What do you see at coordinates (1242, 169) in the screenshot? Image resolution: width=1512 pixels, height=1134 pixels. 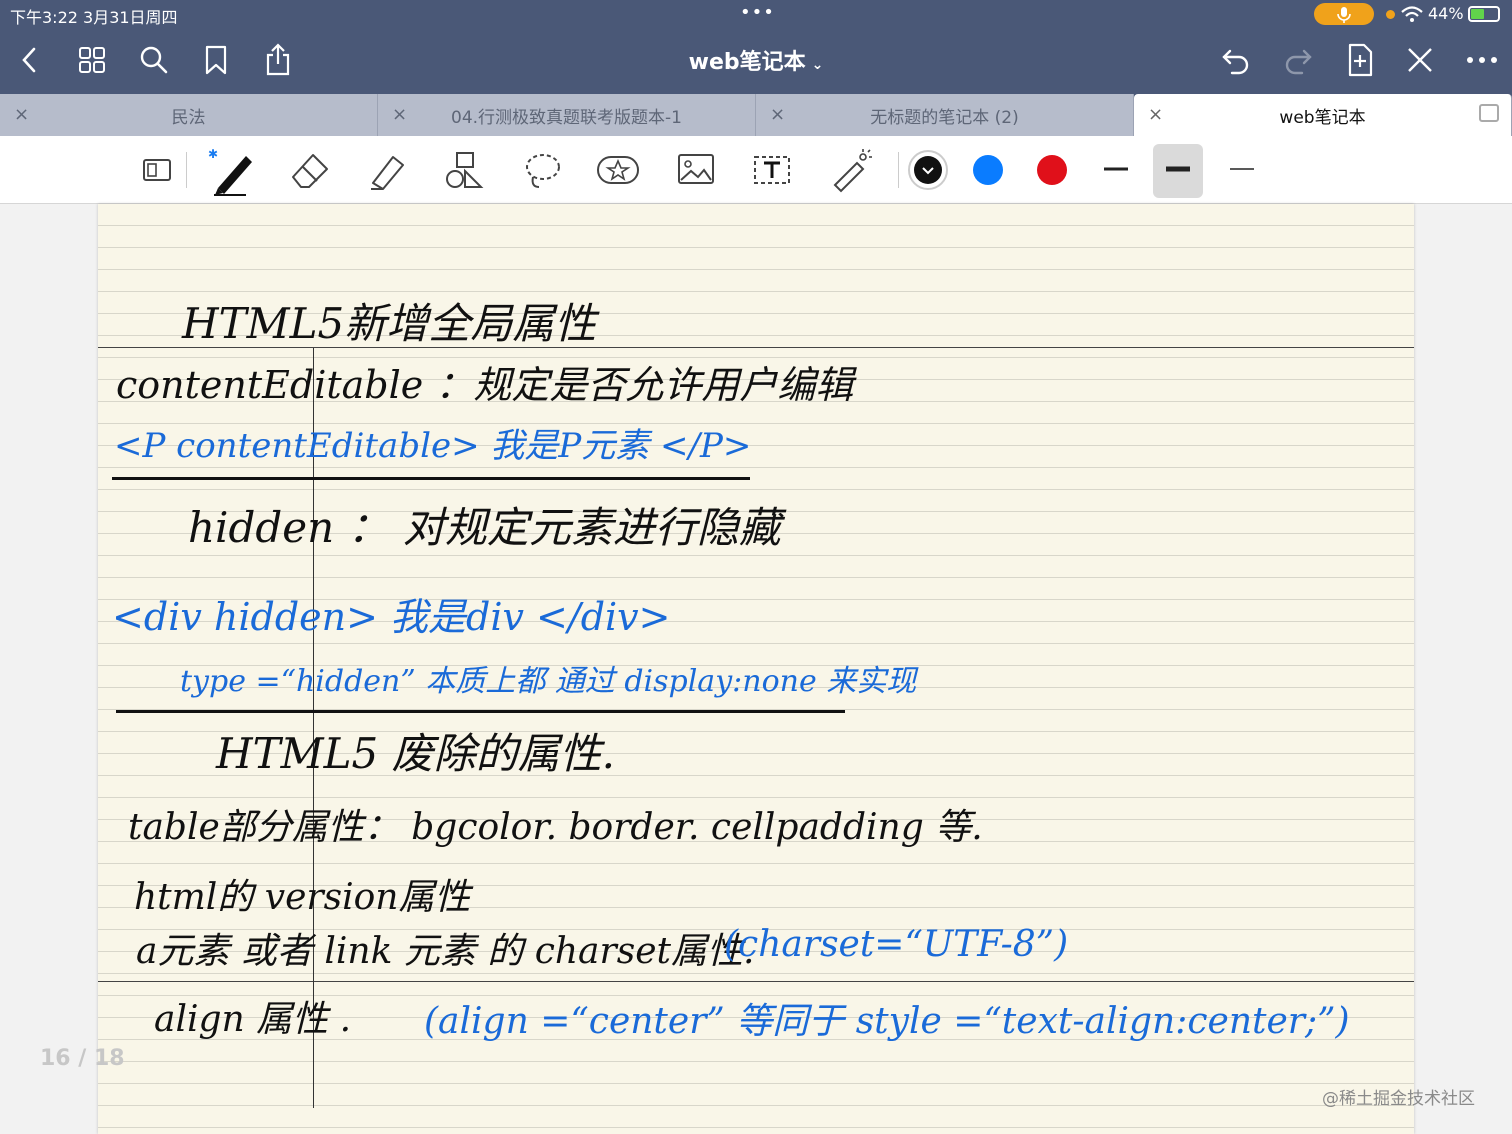 I see `stroke-thin-icon` at bounding box center [1242, 169].